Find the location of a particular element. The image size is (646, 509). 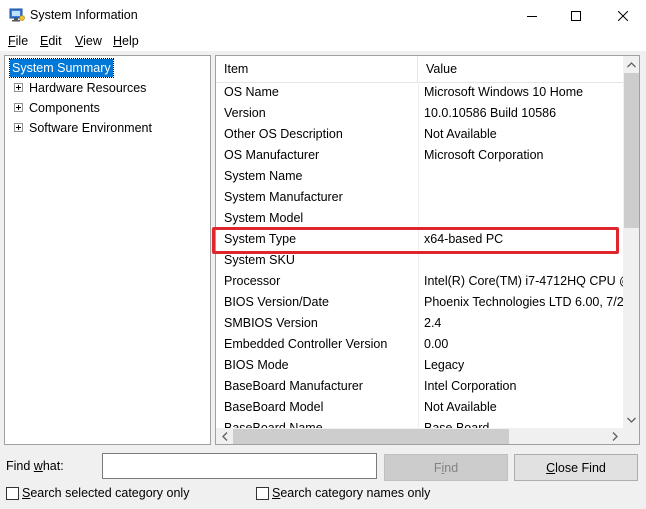

tree-item-label: Components is located at coordinates (64, 108).